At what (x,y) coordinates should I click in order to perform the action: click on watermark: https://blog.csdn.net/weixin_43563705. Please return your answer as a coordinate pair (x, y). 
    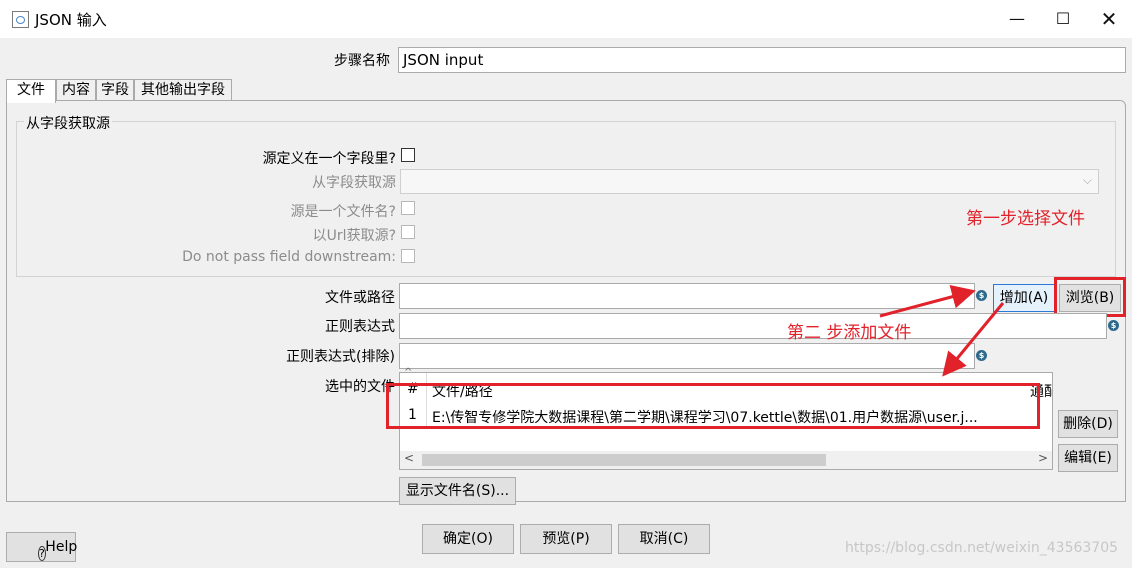
    Looking at the image, I should click on (982, 548).